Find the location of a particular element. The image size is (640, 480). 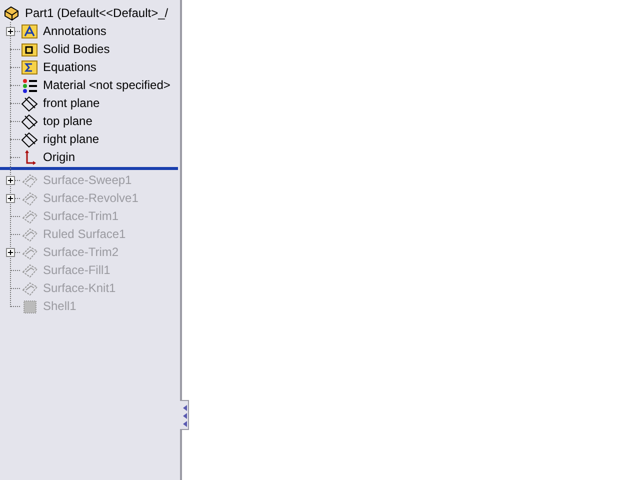

shell-feature-icon is located at coordinates (29, 306).